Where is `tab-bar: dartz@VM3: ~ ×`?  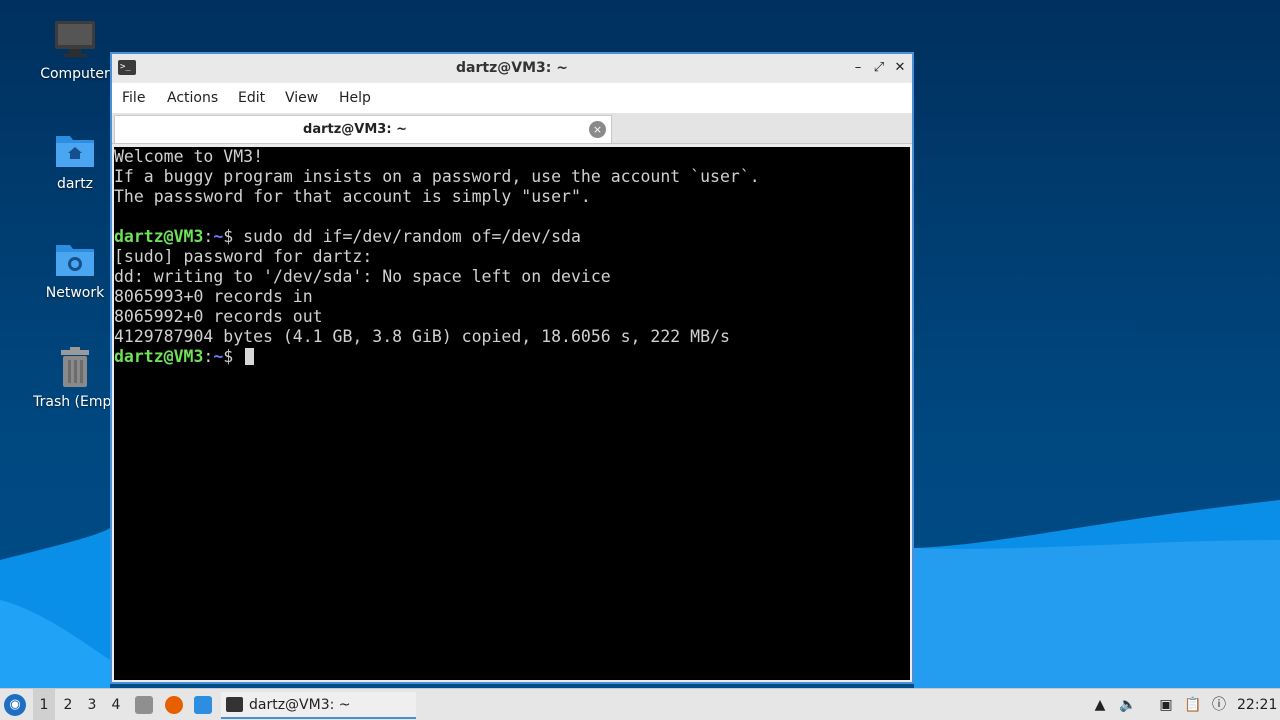 tab-bar: dartz@VM3: ~ × is located at coordinates (512, 128).